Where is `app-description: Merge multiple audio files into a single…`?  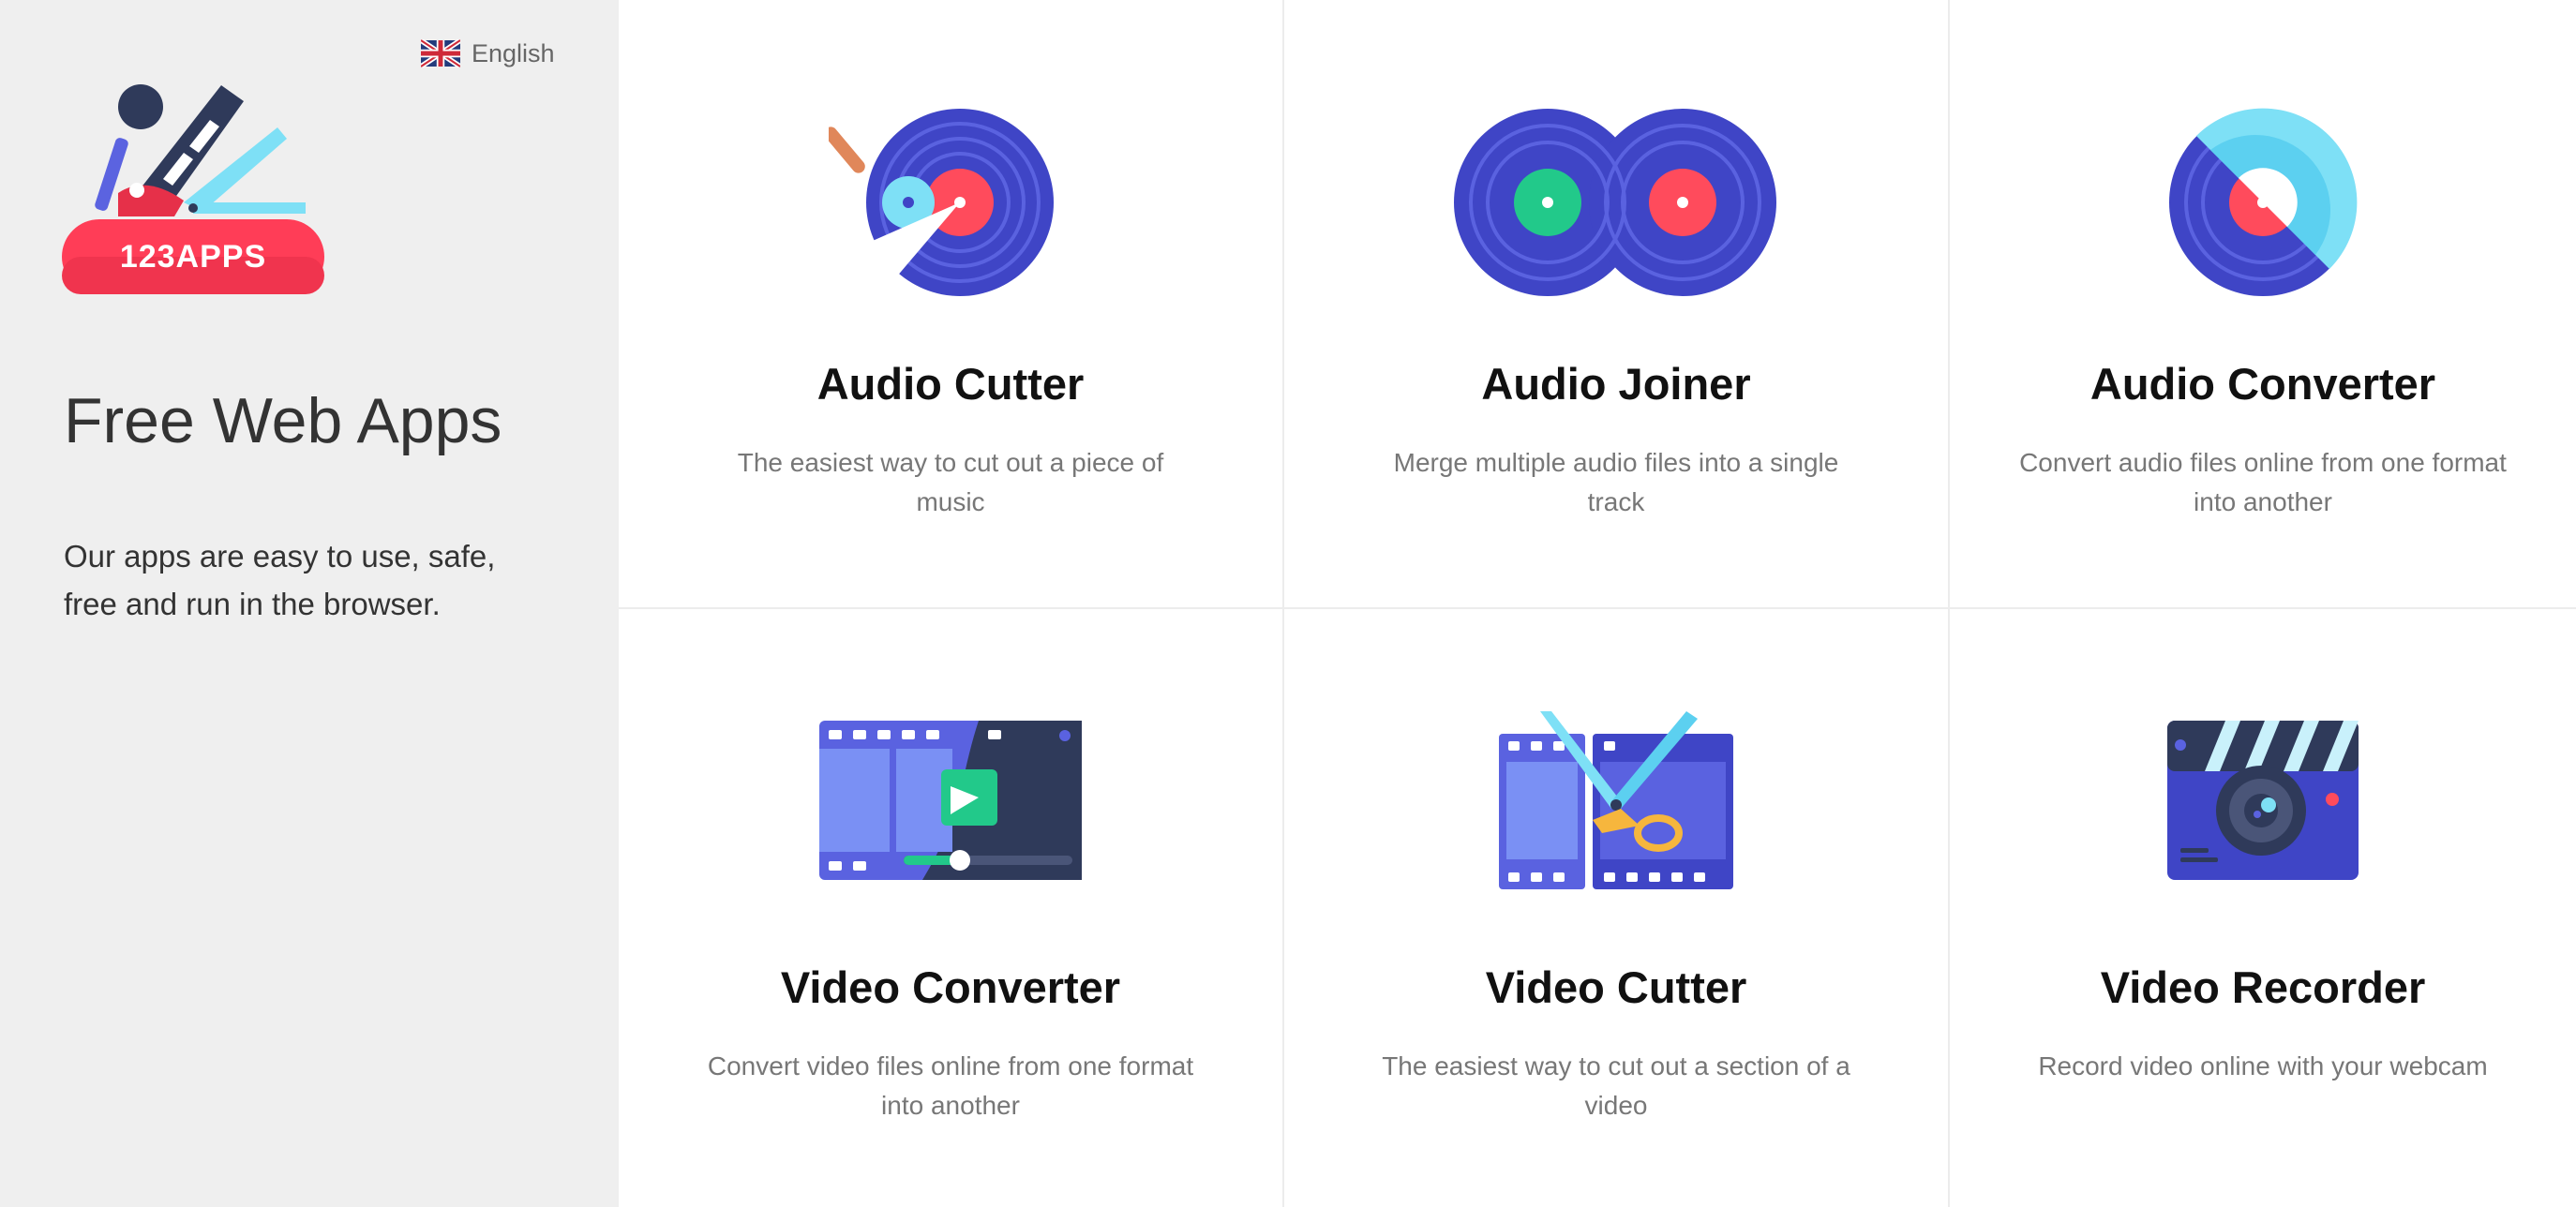 app-description: Merge multiple audio files into a single… is located at coordinates (1616, 482).